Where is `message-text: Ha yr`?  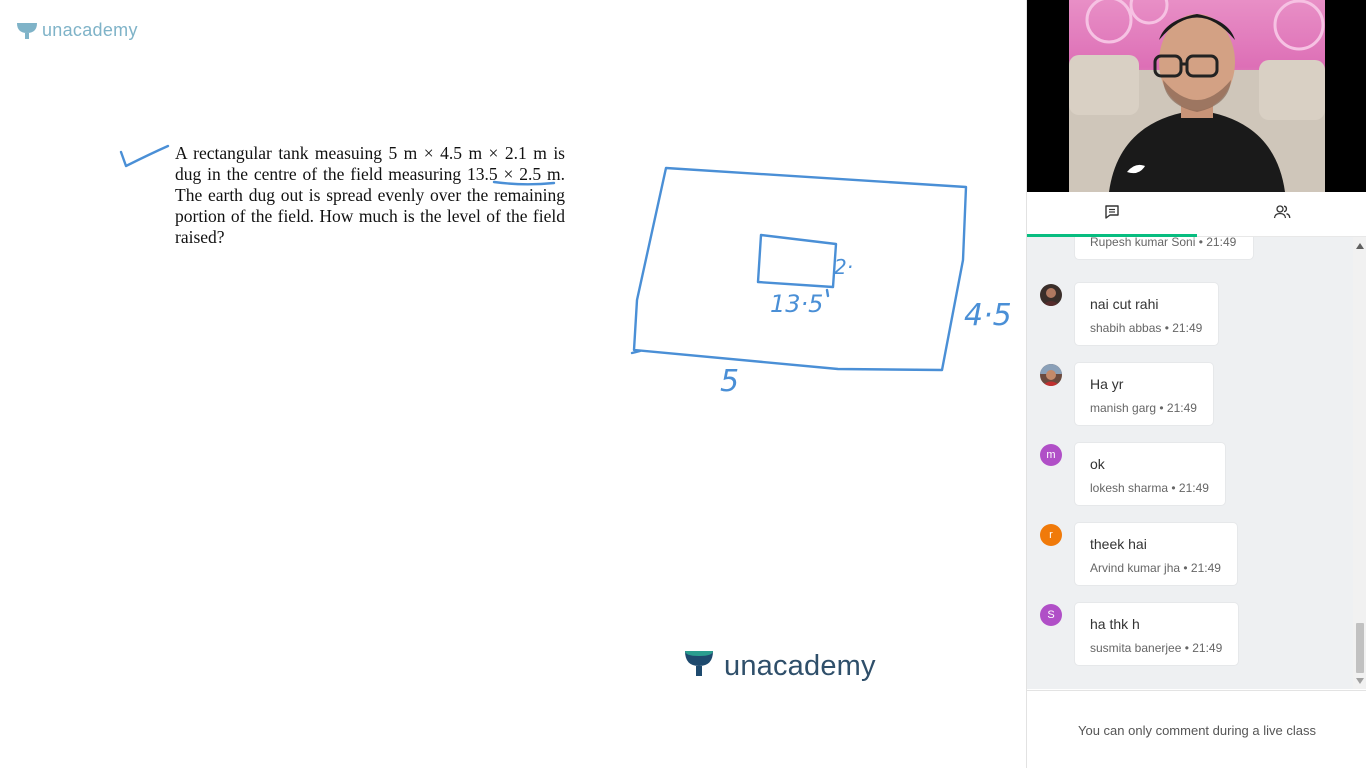 message-text: Ha yr is located at coordinates (1107, 384).